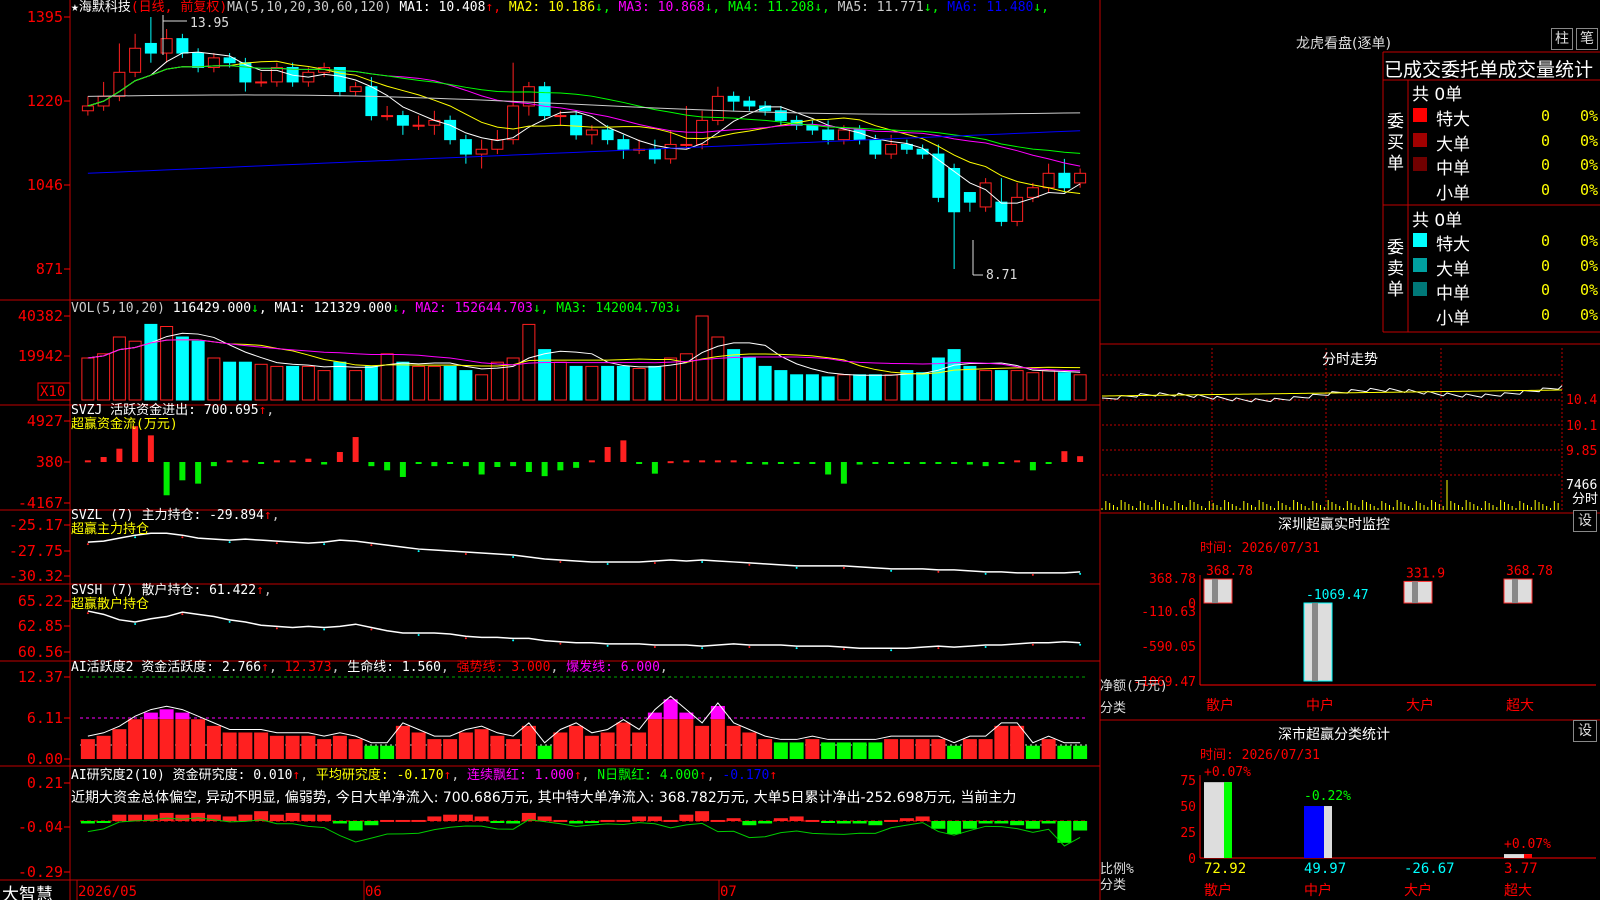  I want to click on fl-category-label: 中户, so click(1318, 890).